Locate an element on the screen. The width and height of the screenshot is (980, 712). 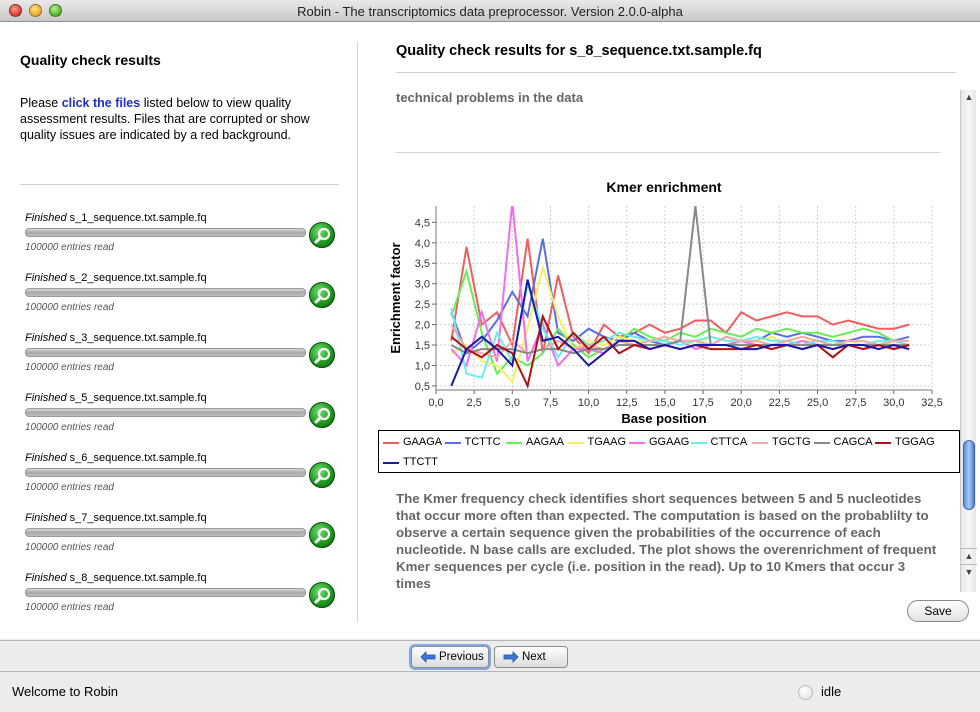
arrow-left-icon is located at coordinates (428, 657).